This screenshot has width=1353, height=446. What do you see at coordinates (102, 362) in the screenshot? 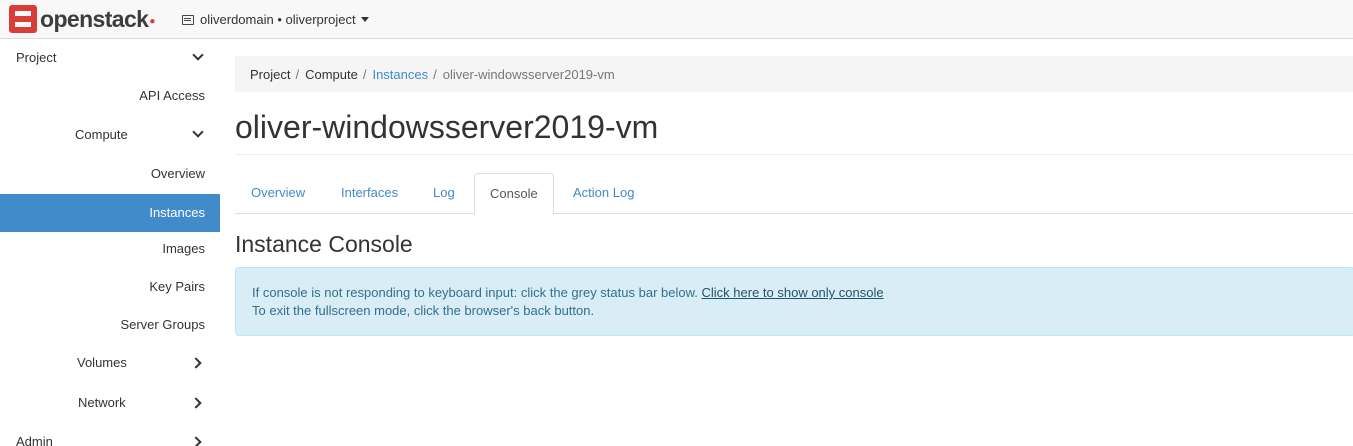
I see `sidebar-item-label: Volumes` at bounding box center [102, 362].